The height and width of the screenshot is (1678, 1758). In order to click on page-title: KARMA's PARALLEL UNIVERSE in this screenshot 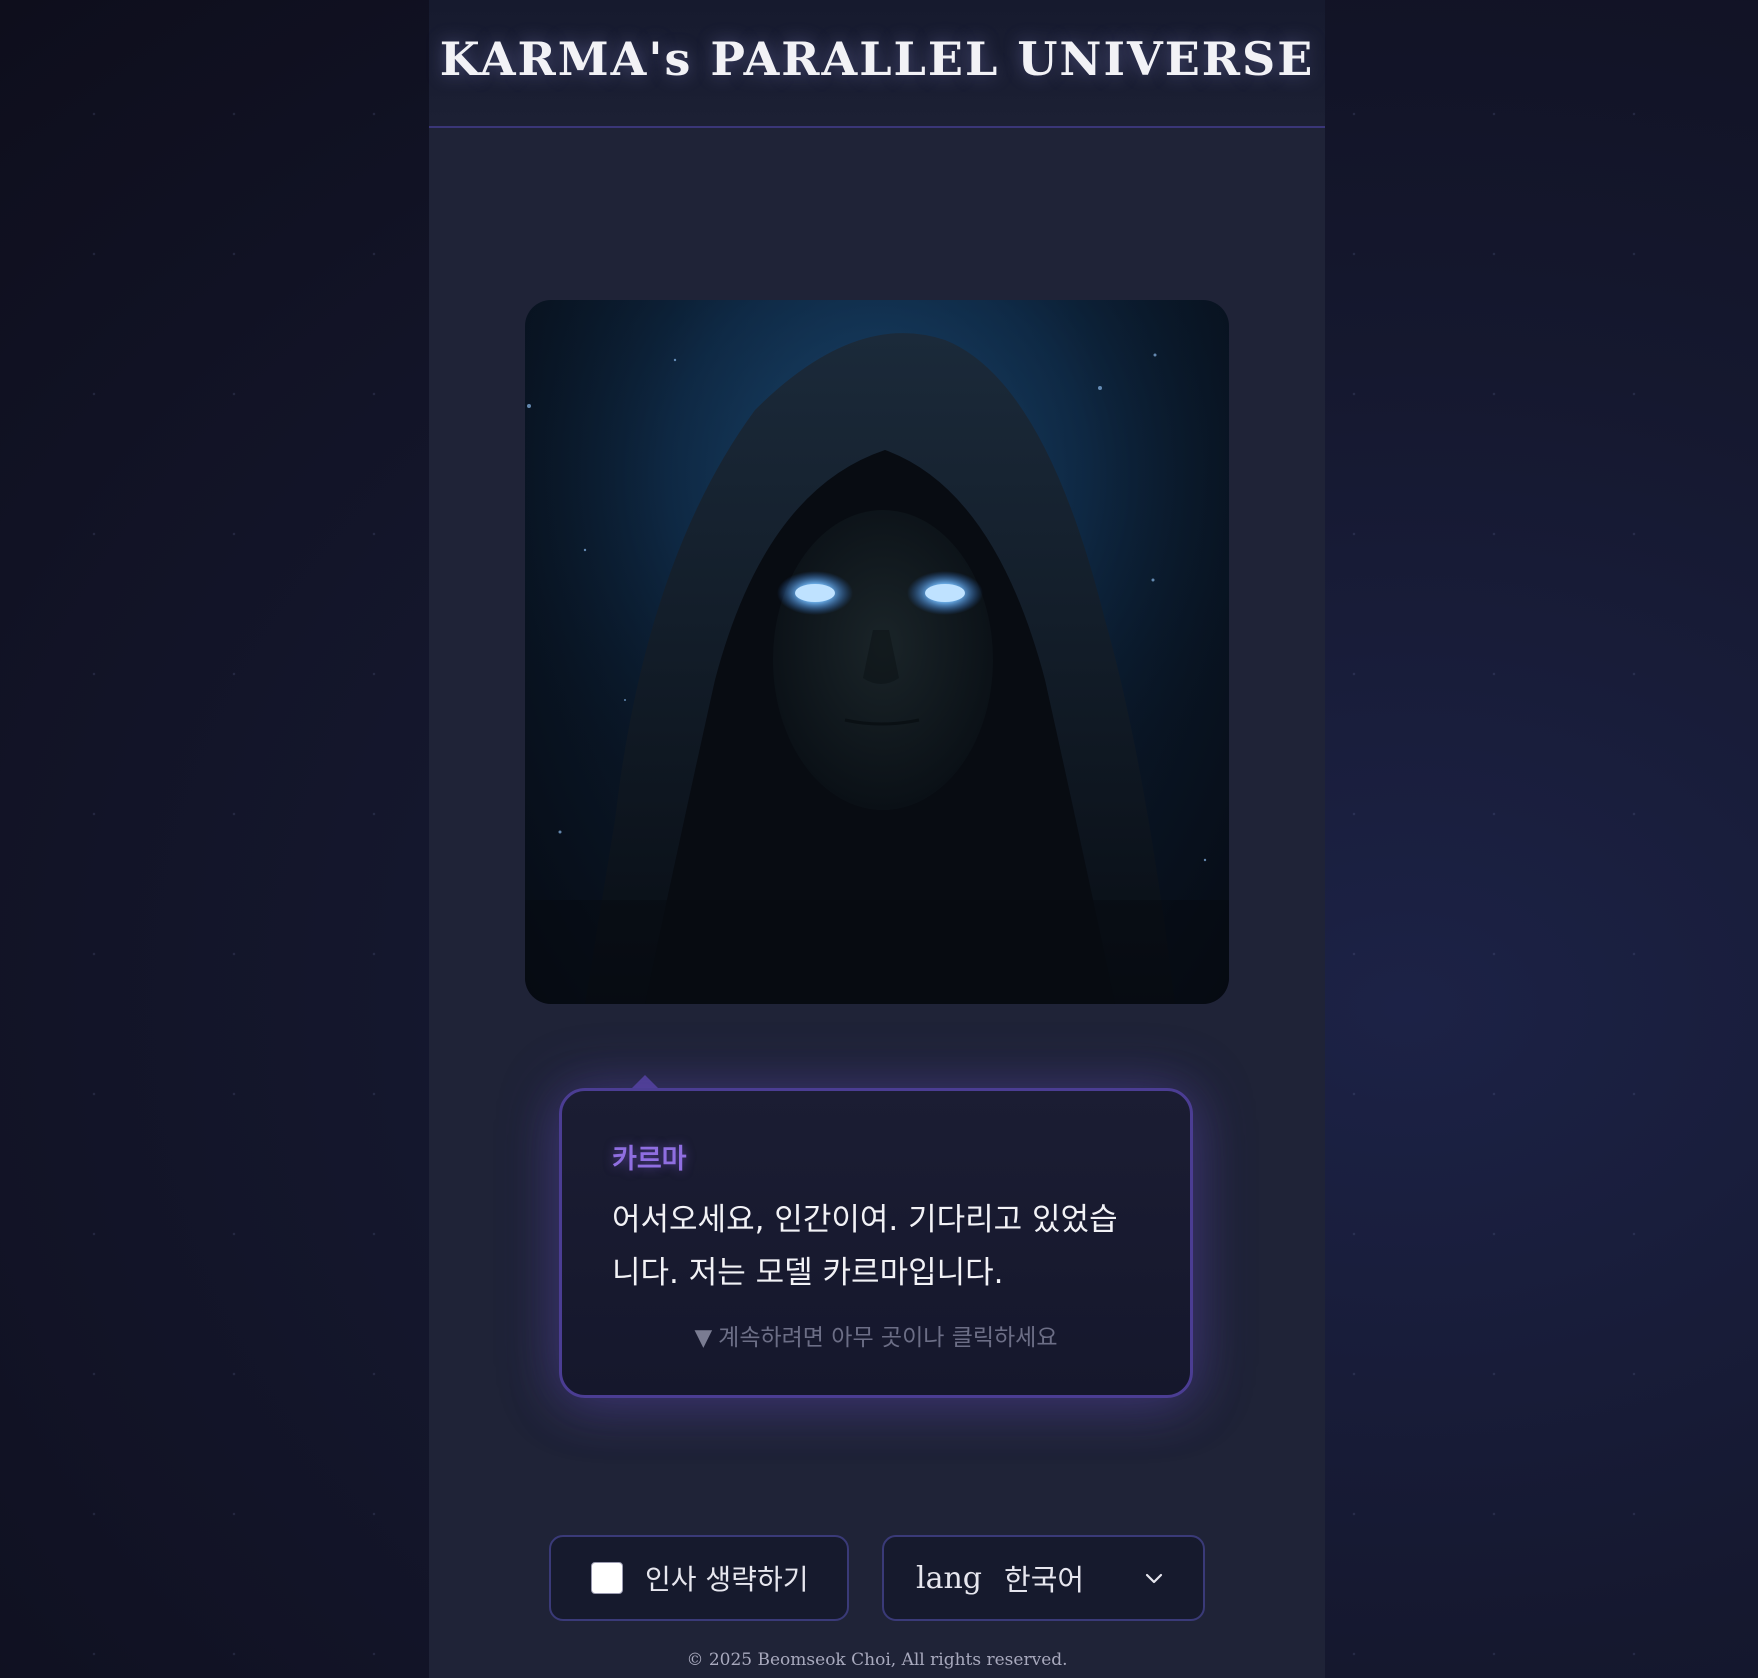, I will do `click(877, 59)`.